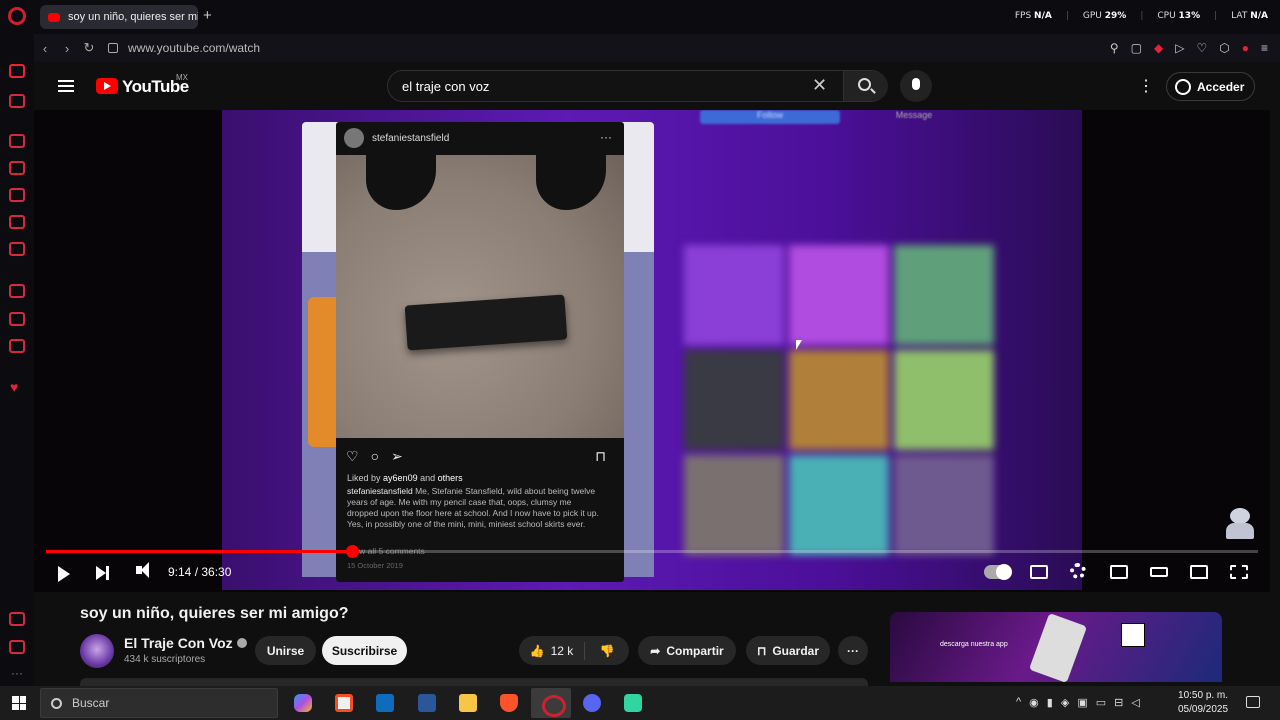  What do you see at coordinates (17, 101) in the screenshot?
I see `gamepad-icon` at bounding box center [17, 101].